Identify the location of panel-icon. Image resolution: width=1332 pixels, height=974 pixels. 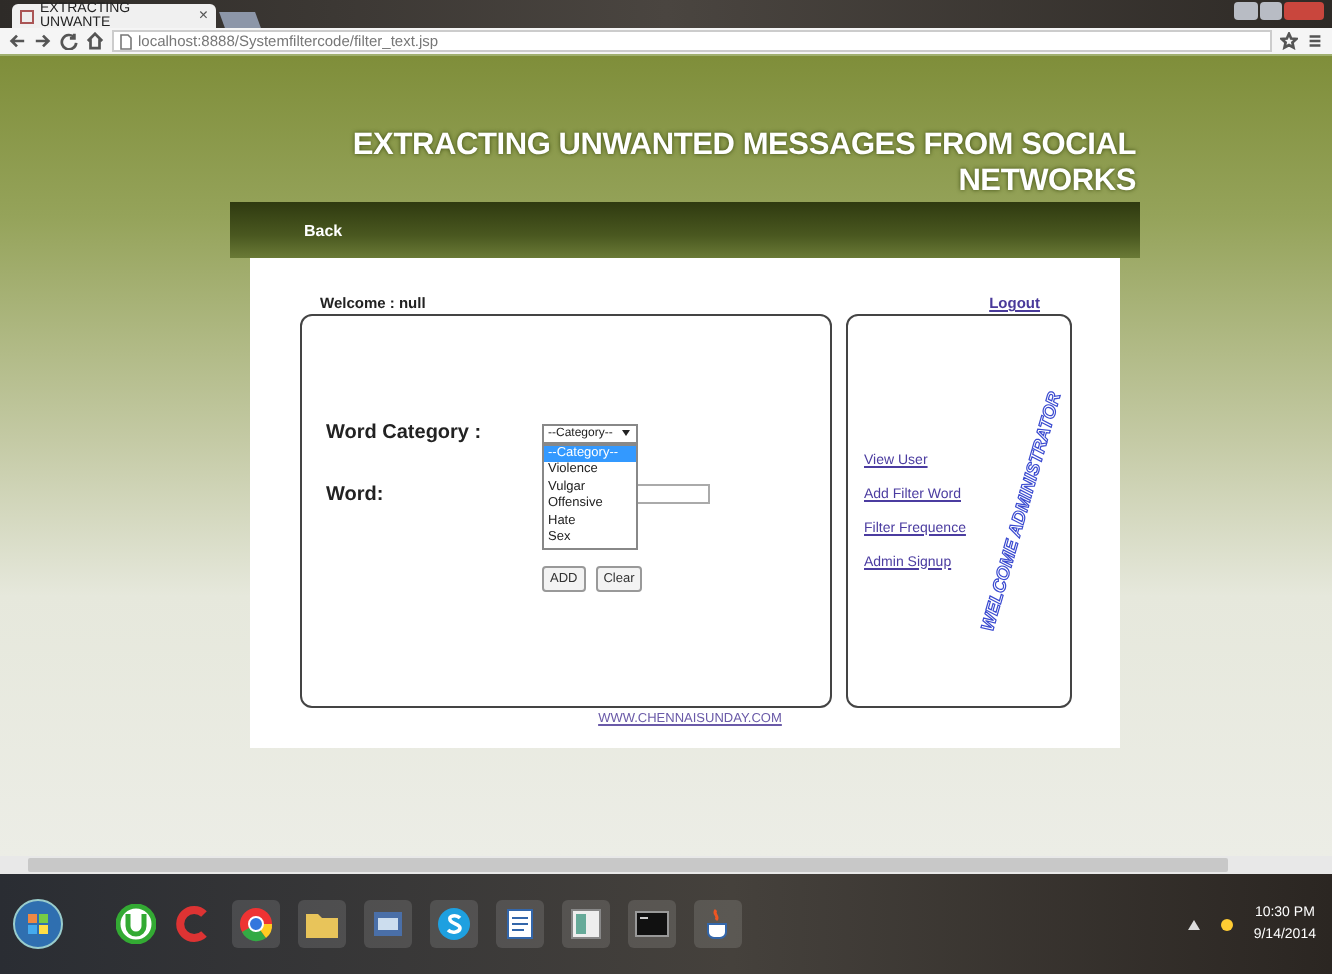
(586, 924).